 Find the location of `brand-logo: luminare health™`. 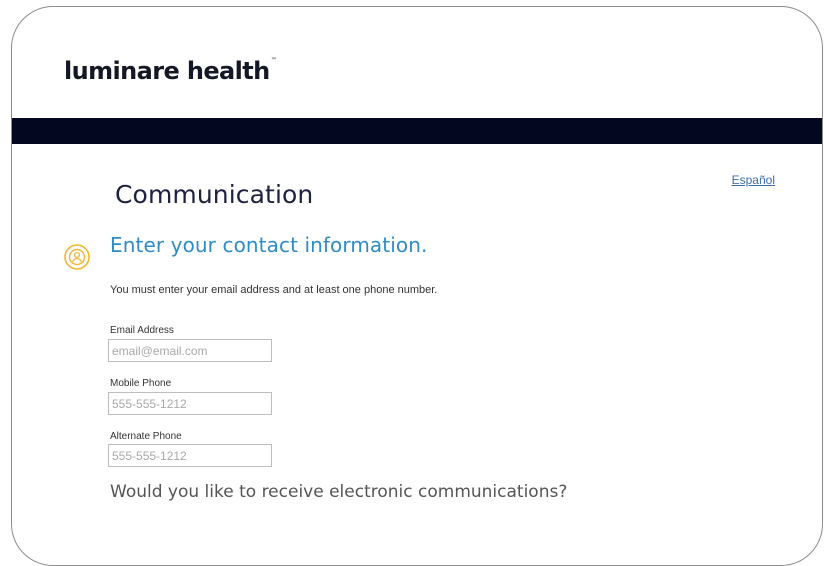

brand-logo: luminare health™ is located at coordinates (170, 71).